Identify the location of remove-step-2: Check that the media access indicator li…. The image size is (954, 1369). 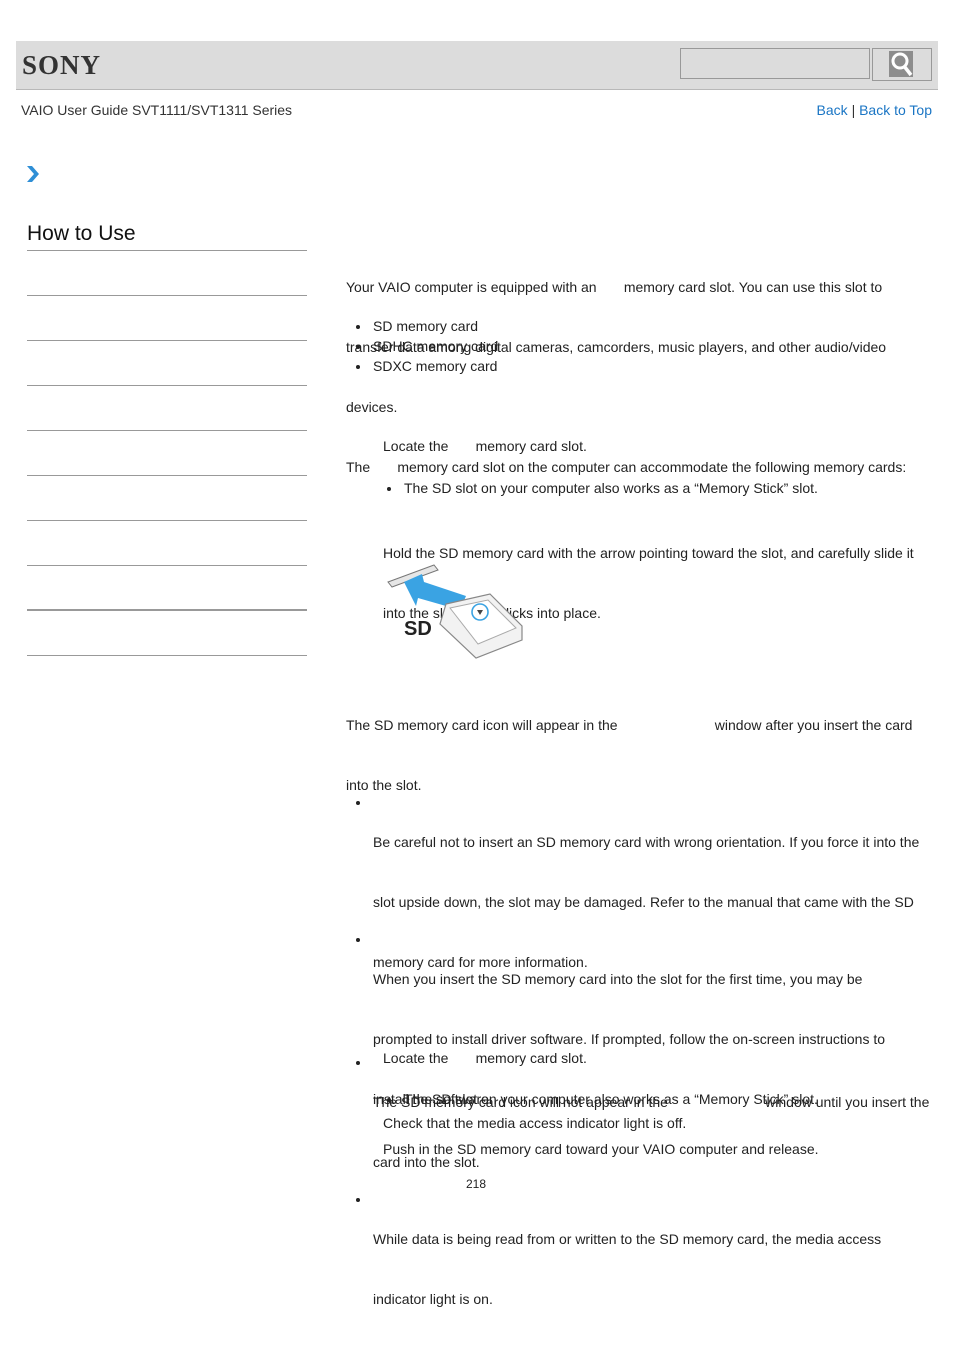
(535, 1123).